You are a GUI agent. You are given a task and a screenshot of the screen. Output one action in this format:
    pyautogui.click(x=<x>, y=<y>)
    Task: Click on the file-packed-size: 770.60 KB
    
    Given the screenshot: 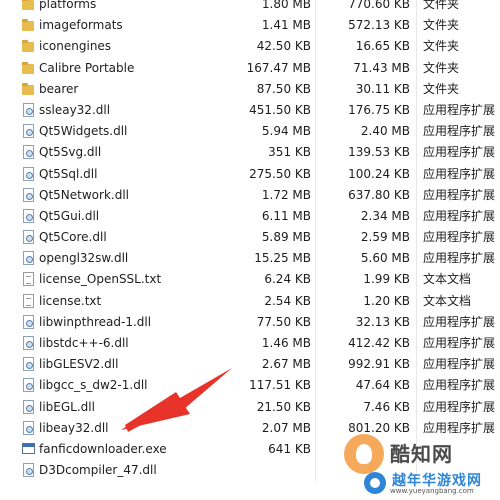 What is the action you would take?
    pyautogui.click(x=379, y=5)
    